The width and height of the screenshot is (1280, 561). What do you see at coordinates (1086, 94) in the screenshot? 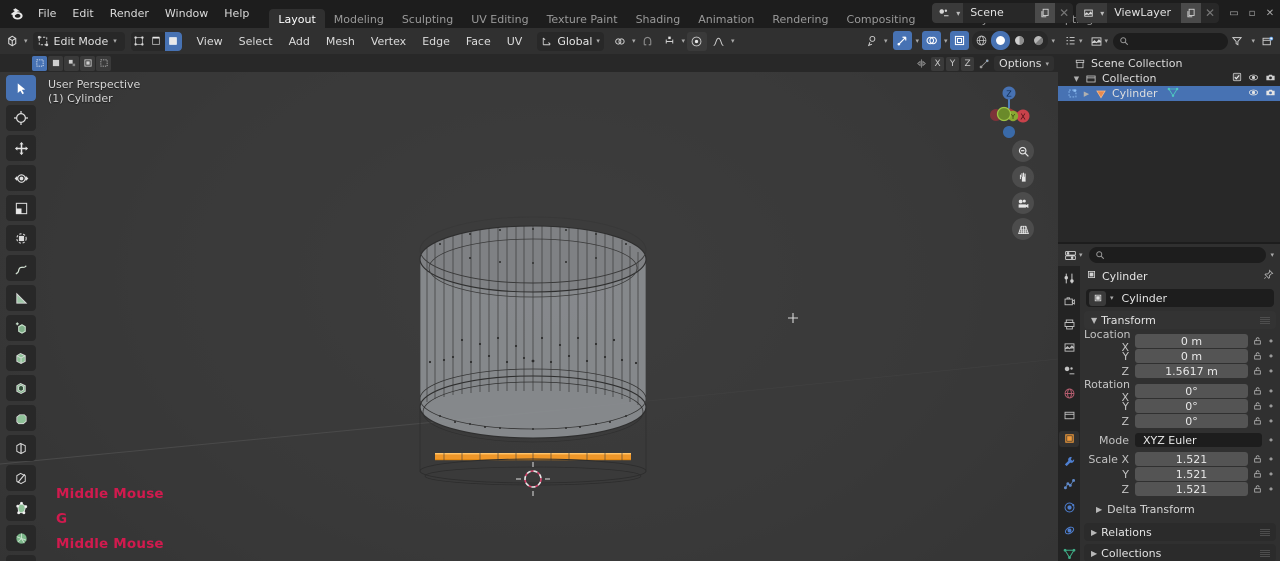
I see `expand-arrow-icon: ▶` at bounding box center [1086, 94].